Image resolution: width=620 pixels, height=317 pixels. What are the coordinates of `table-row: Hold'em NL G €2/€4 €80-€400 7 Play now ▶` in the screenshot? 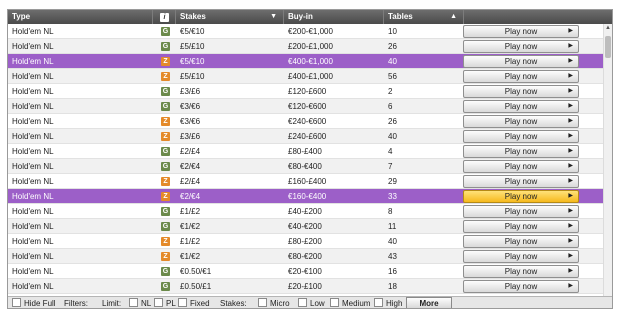 It's located at (306, 166).